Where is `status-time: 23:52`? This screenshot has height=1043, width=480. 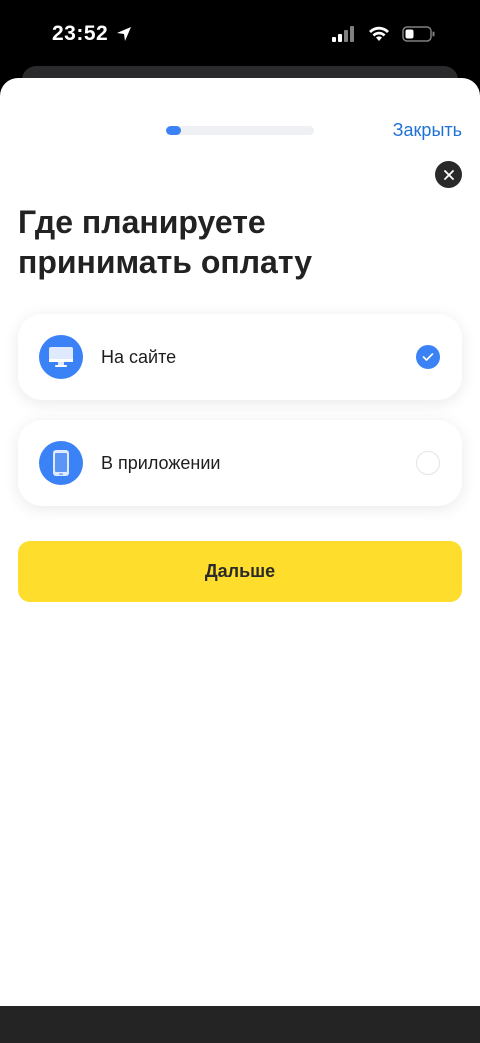
status-time: 23:52 is located at coordinates (92, 34).